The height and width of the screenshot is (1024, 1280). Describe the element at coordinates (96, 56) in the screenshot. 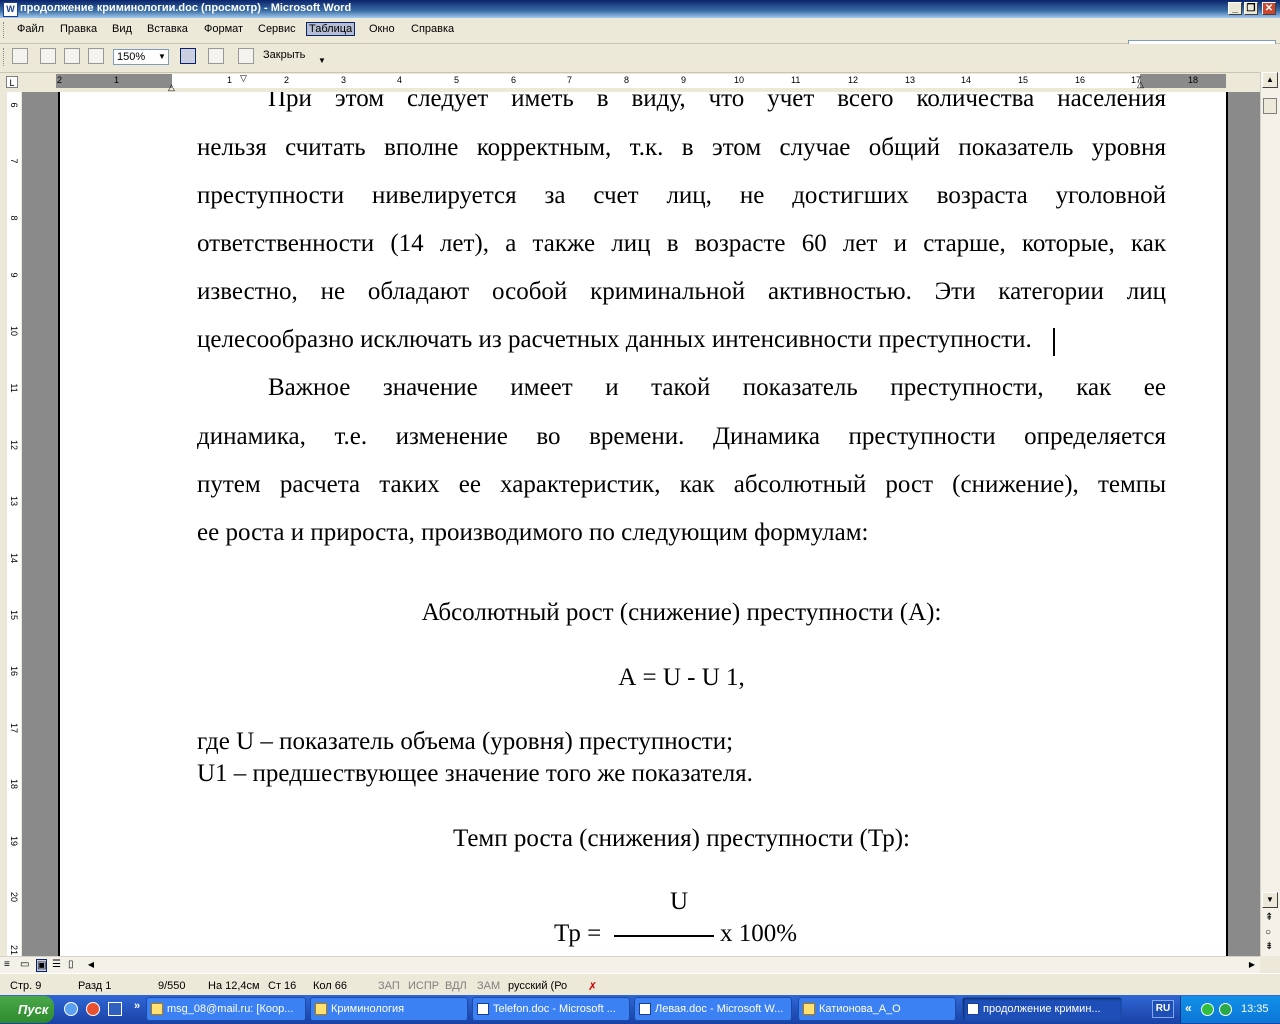

I see `multiple-pages-icon` at that location.